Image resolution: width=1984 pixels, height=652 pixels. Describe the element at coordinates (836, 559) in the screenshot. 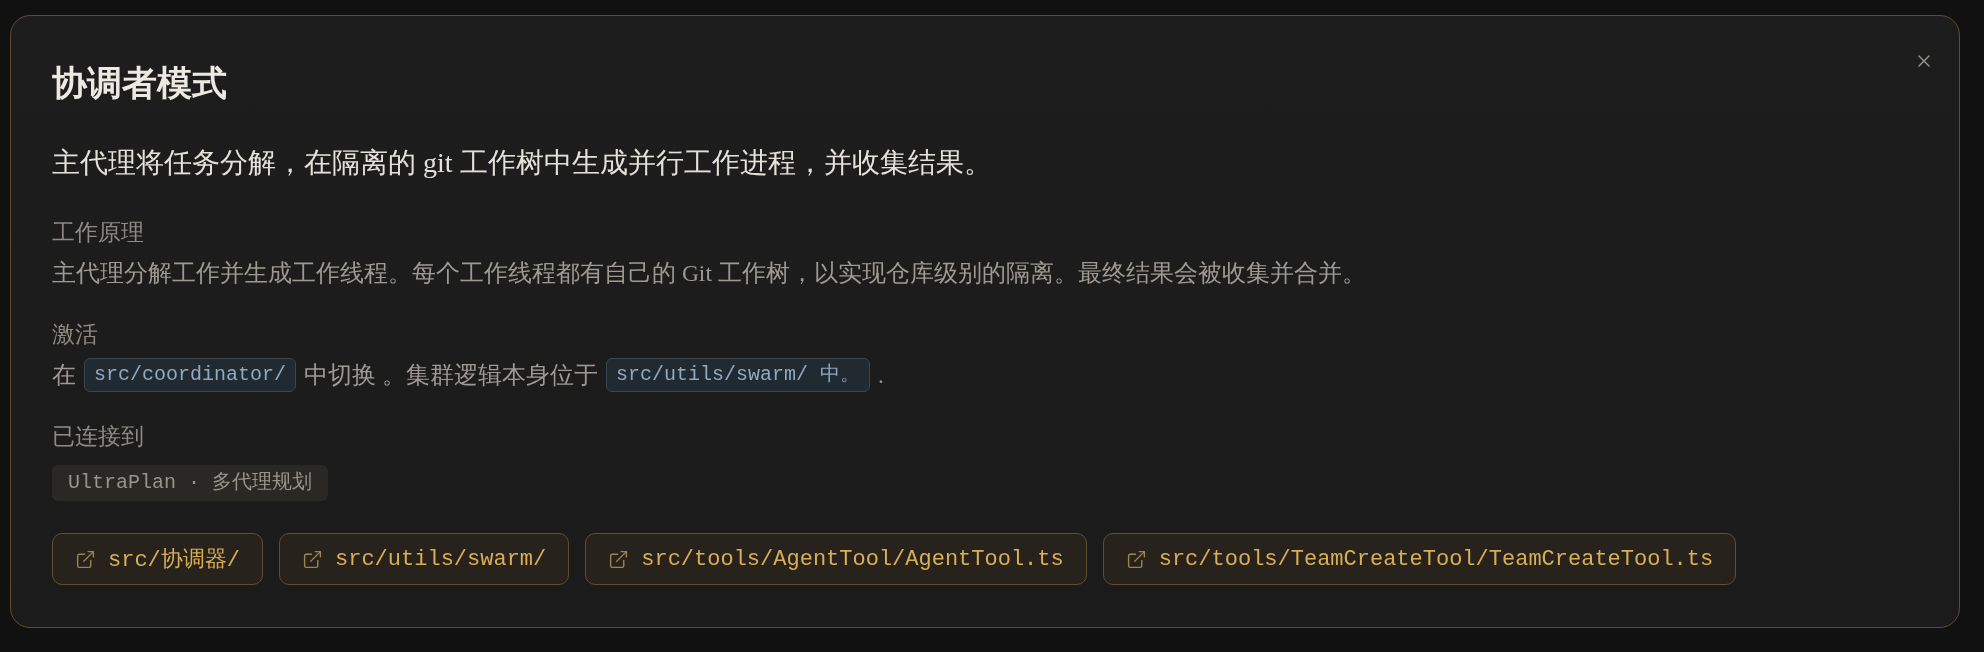

I see `file-link-button: src/tools/AgentTool/AgentTool.ts` at that location.